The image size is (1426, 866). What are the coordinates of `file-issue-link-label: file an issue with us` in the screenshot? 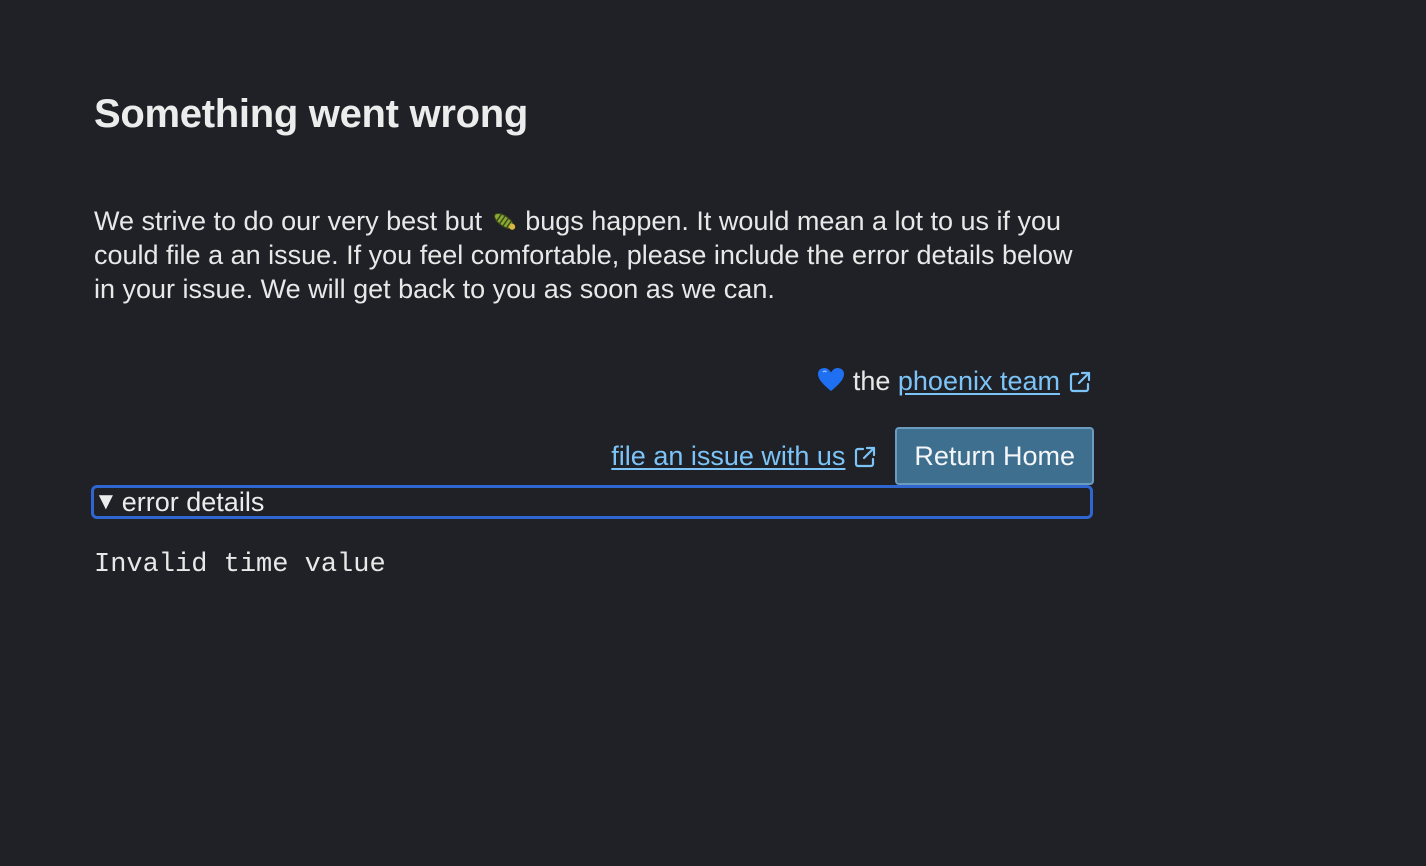 It's located at (728, 455).